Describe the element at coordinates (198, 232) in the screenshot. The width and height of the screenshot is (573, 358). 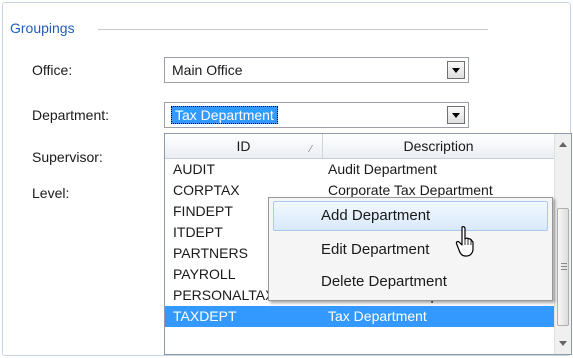
I see `row-id: ITDEPT` at that location.